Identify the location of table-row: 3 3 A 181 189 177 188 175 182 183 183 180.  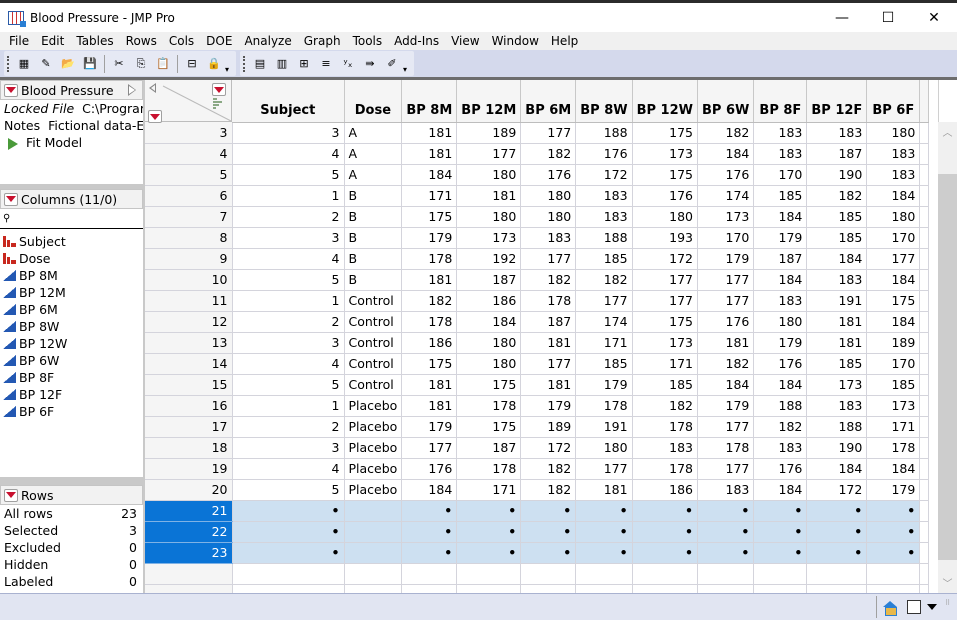
(537, 133).